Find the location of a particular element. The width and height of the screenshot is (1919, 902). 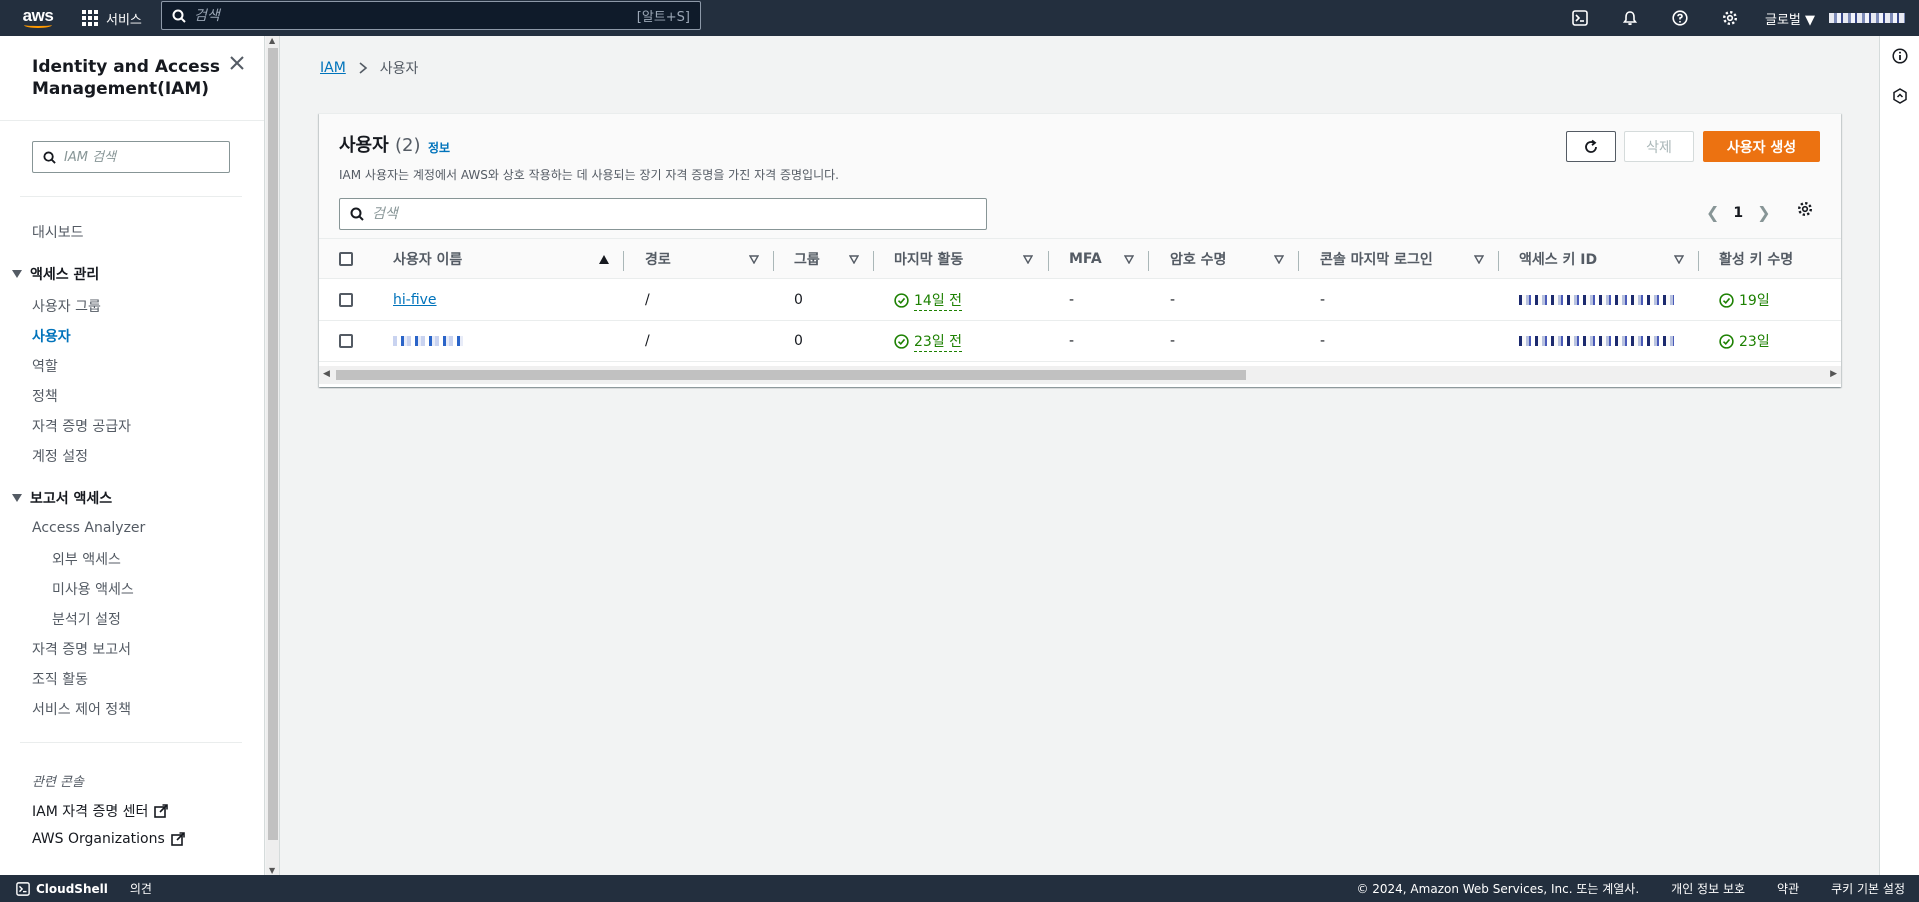

aws-logo: aws is located at coordinates (38, 18).